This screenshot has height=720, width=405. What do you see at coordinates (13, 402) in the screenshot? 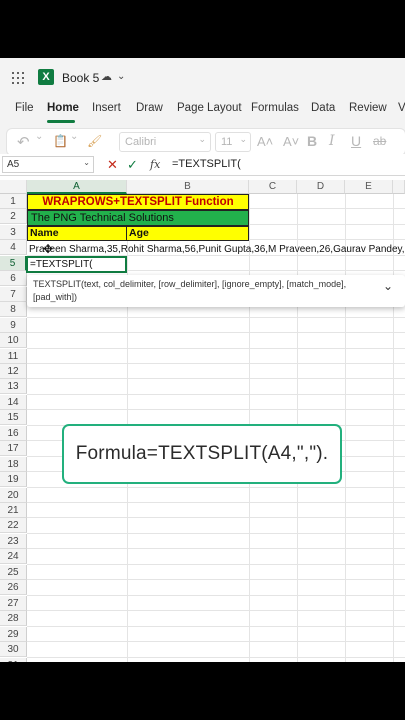
I see `row-header-14: 14` at bounding box center [13, 402].